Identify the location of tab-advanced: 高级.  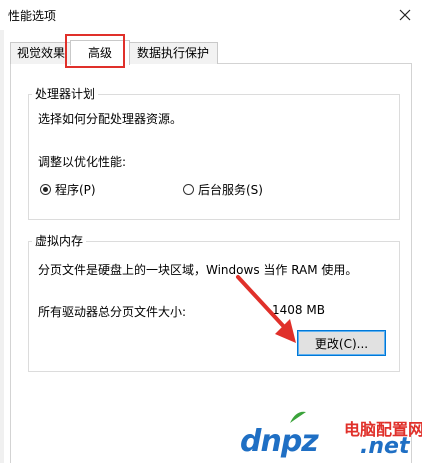
(100, 52).